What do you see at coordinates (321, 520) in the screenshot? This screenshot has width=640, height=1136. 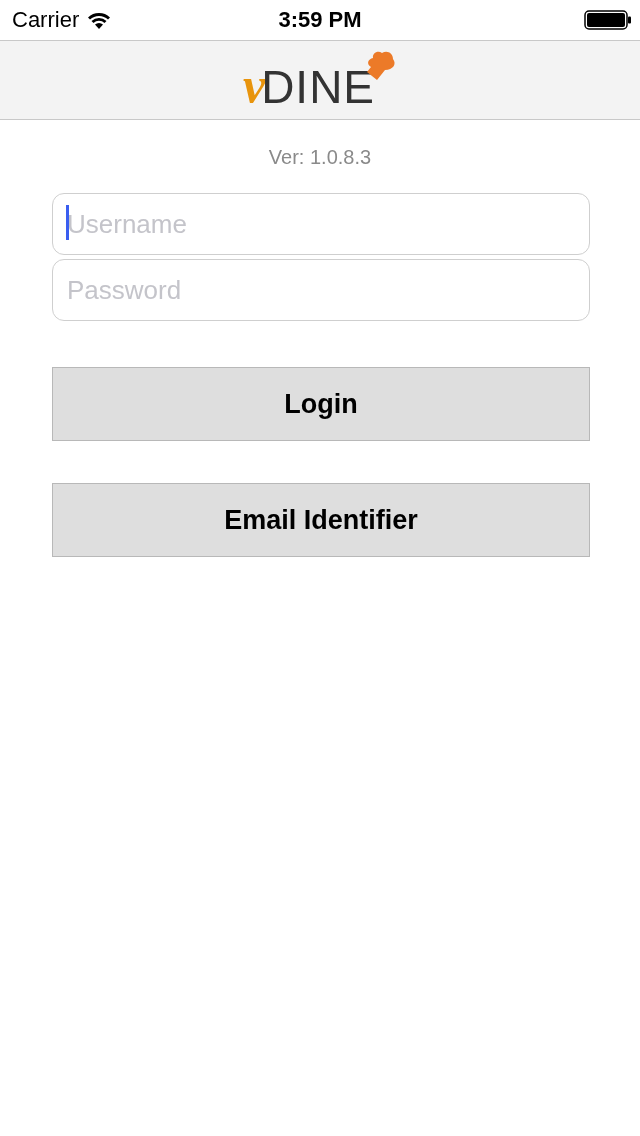 I see `email-identifier-button: Email Identifier` at bounding box center [321, 520].